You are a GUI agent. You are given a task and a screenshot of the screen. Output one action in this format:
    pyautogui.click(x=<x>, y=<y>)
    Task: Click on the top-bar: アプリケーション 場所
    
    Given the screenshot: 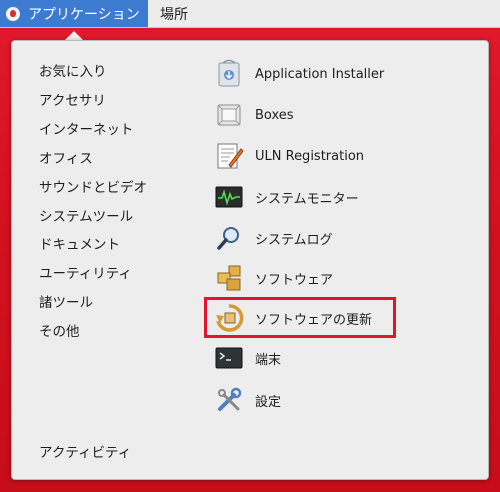 What is the action you would take?
    pyautogui.click(x=250, y=14)
    